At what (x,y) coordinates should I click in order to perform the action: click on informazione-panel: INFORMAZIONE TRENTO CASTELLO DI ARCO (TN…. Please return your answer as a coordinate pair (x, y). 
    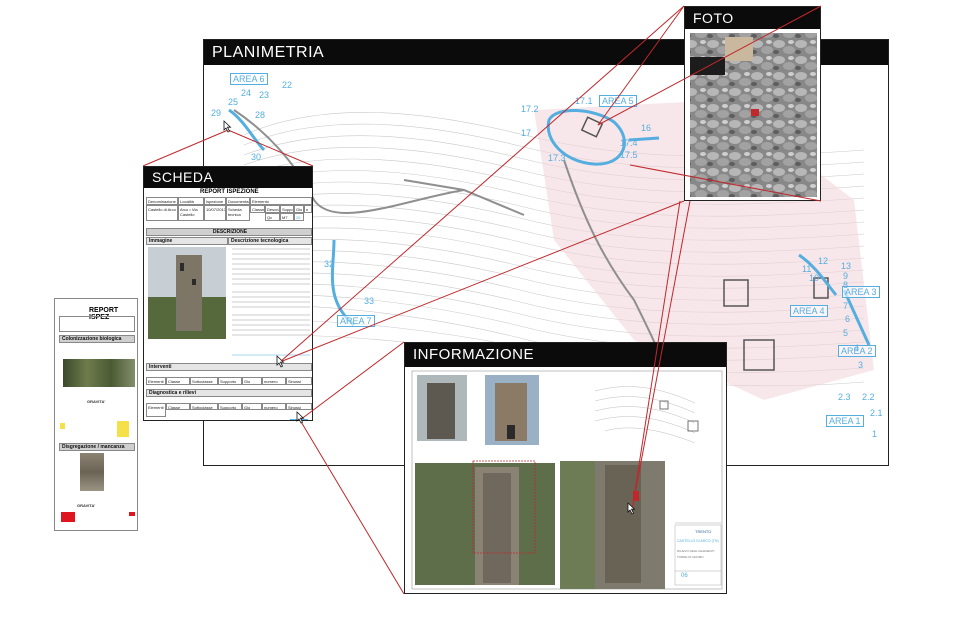
    Looking at the image, I should click on (565, 468).